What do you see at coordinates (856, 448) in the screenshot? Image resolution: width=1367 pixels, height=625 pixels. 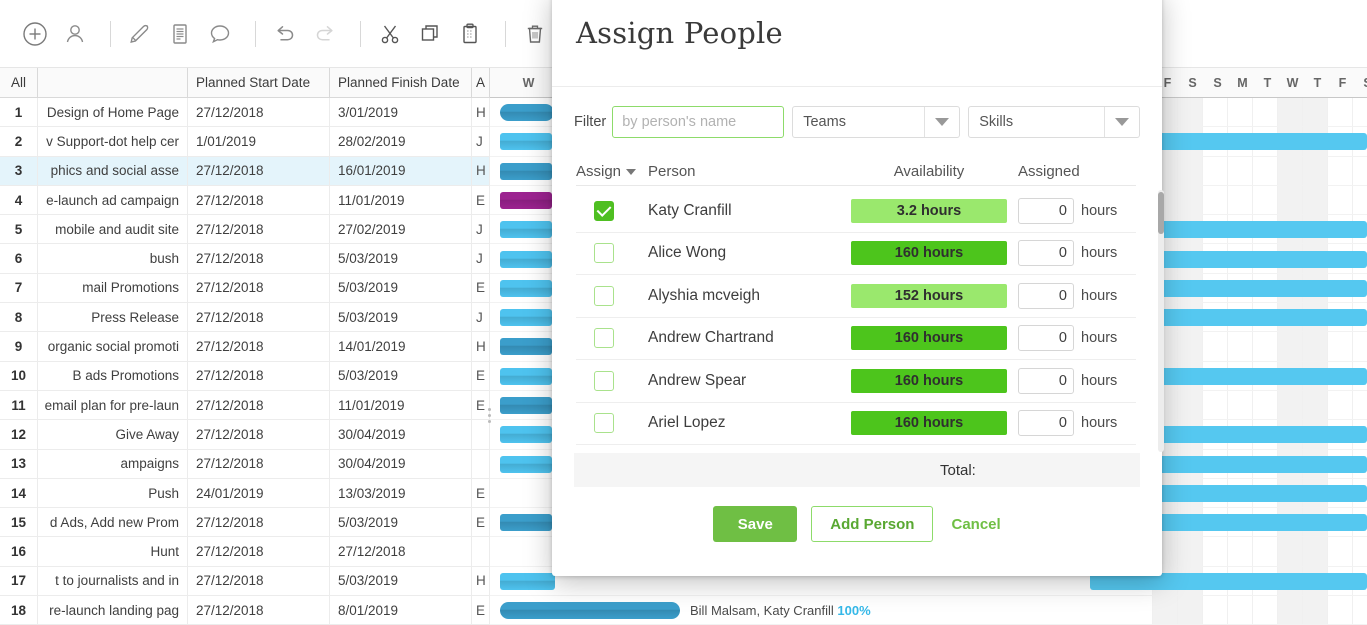 I see `person-row: hours` at bounding box center [856, 448].